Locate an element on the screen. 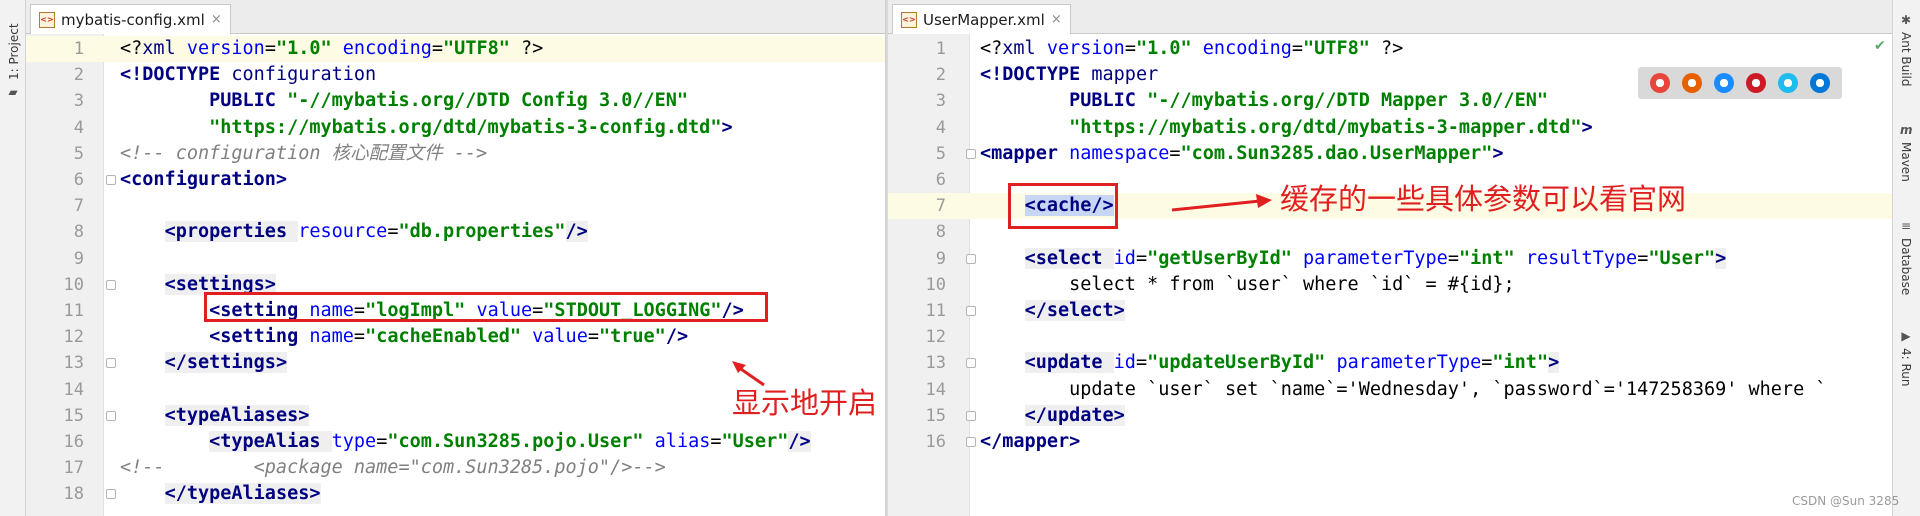 The image size is (1920, 516). code-line: 9 is located at coordinates (455, 259).